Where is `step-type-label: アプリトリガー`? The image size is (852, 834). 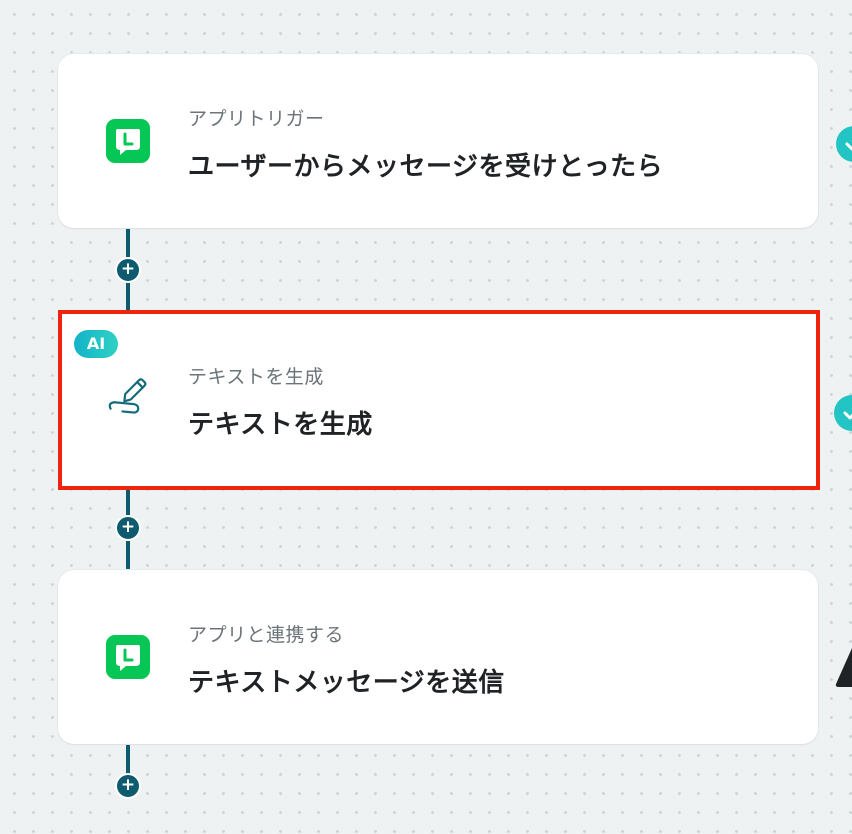 step-type-label: アプリトリガー is located at coordinates (256, 119).